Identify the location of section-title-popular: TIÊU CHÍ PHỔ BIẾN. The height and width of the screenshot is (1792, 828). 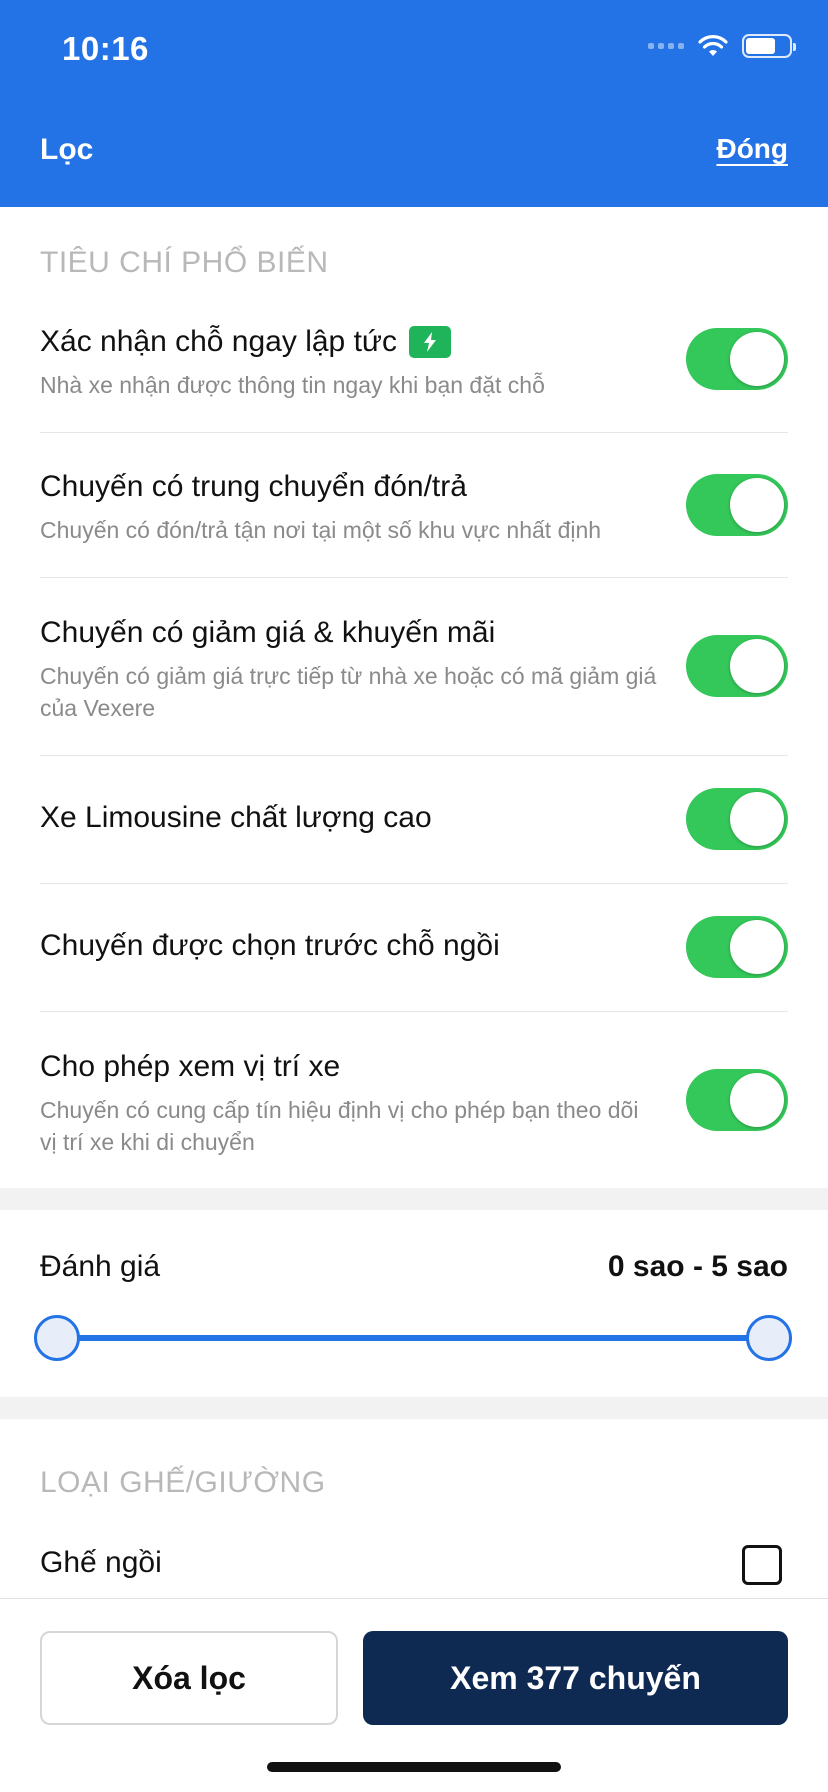
(184, 262).